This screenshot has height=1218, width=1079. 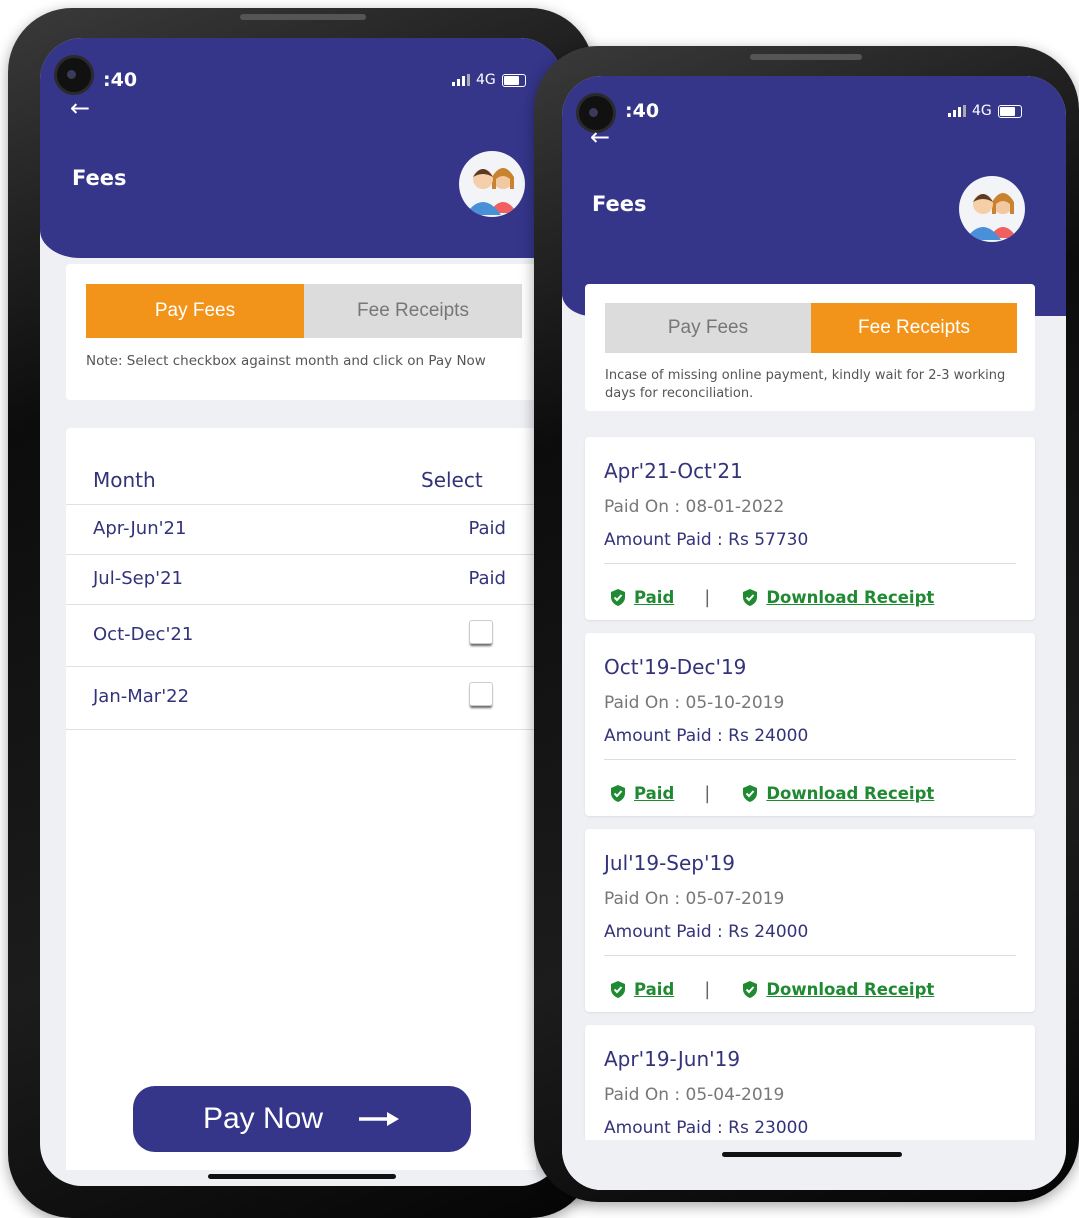 I want to click on left-speaker, so click(x=303, y=17).